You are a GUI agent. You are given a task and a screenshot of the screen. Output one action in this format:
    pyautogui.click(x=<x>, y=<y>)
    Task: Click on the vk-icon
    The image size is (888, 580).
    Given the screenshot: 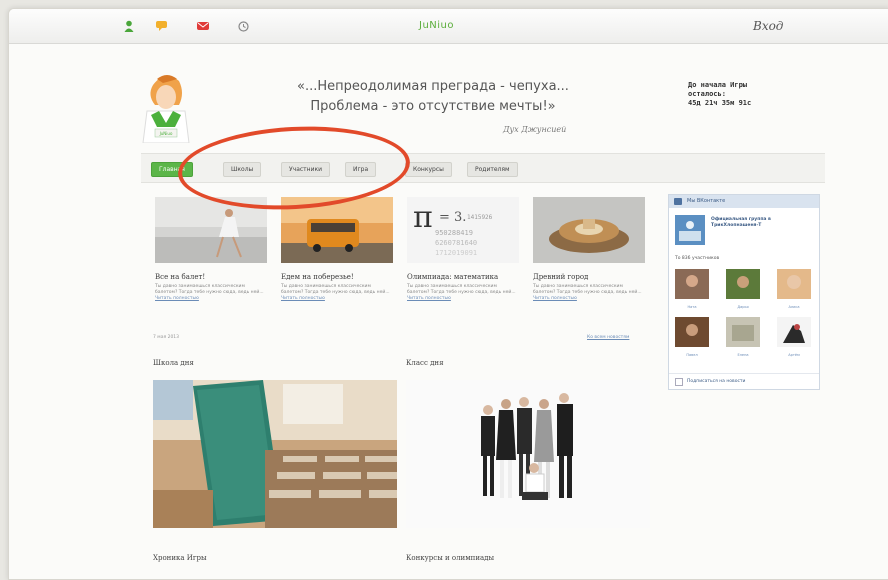 What is the action you would take?
    pyautogui.click(x=678, y=201)
    